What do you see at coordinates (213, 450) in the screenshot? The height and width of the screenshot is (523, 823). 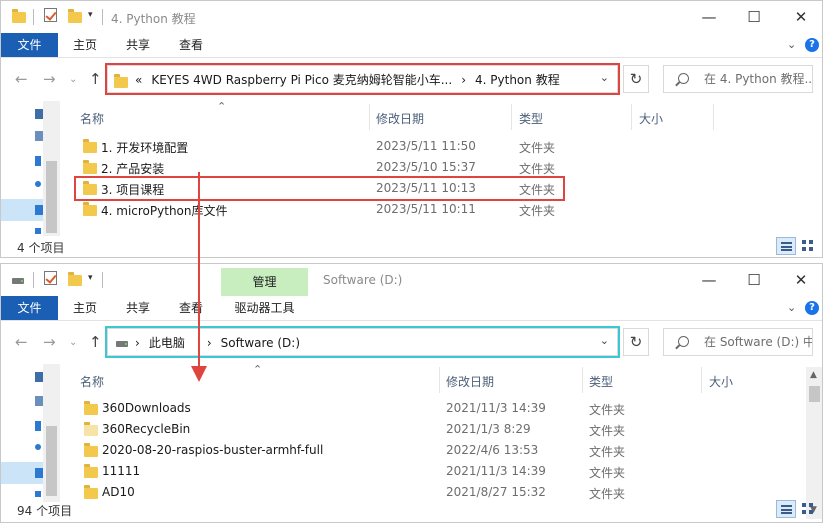 I see `file-name: 2020-08-20-raspios-buster-armhf-full` at bounding box center [213, 450].